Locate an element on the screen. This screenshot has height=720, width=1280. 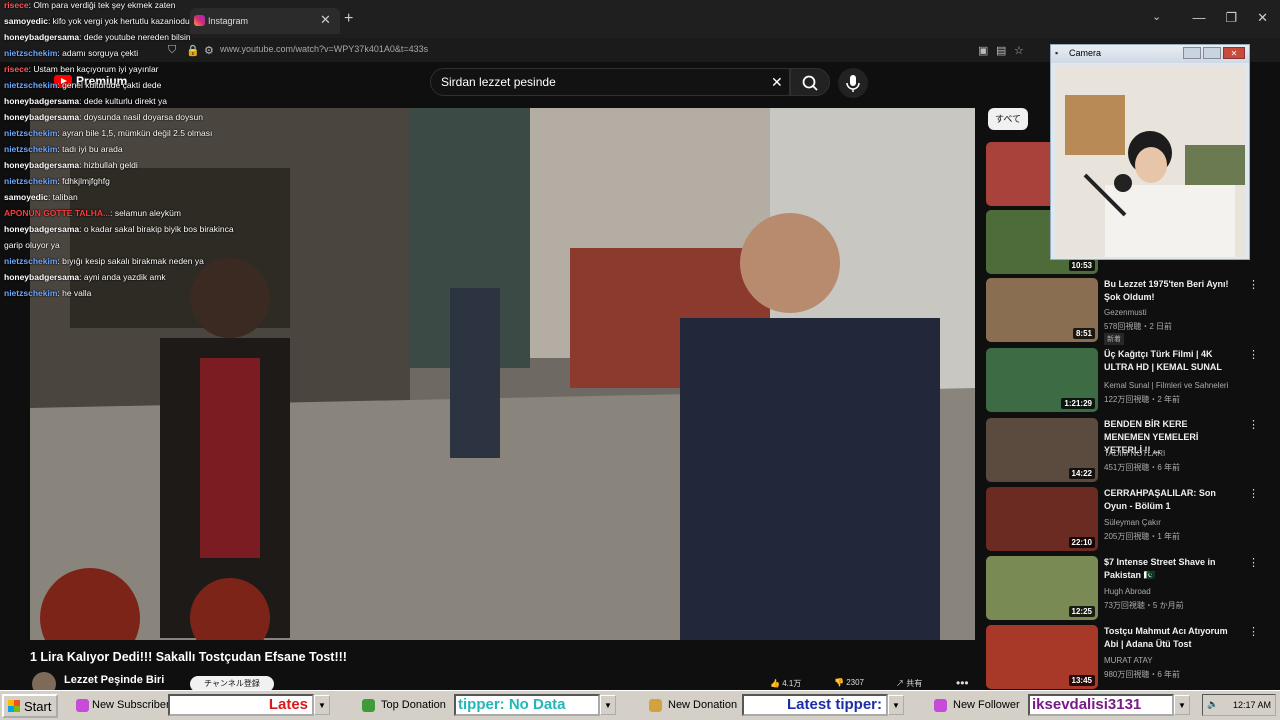
tab-instagram: Instagram is located at coordinates (265, 21).